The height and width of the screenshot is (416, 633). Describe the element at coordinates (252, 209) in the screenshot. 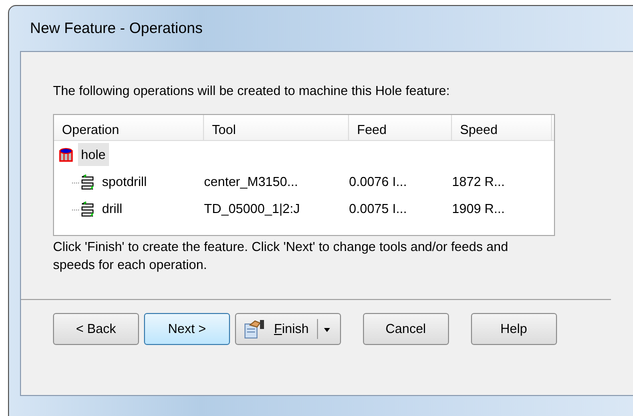

I see `table-cell-text: TD_05000_1|2:J` at that location.